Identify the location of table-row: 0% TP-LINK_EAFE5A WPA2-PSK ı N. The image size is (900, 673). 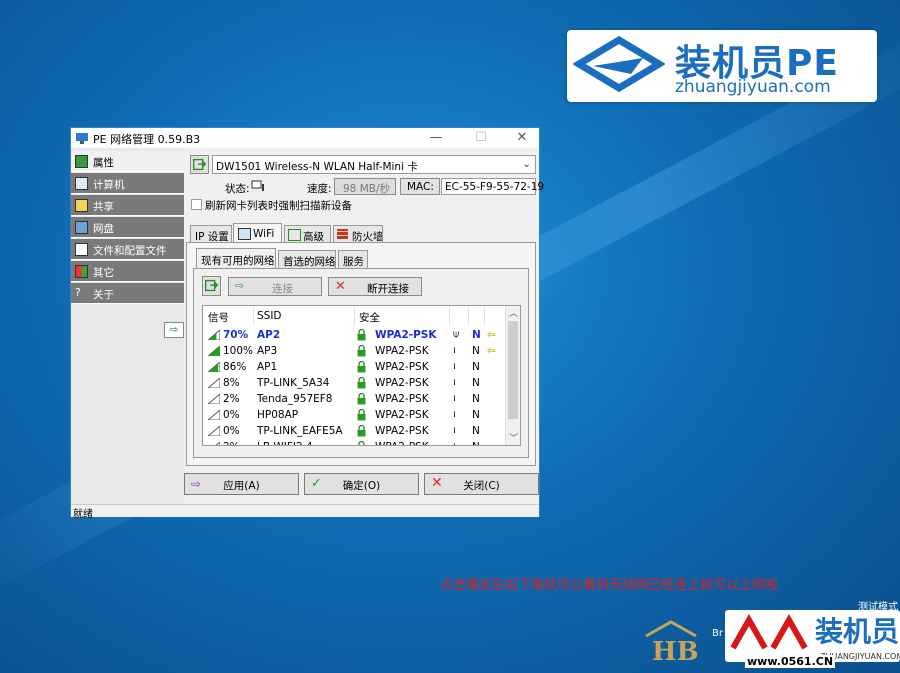
(355, 431).